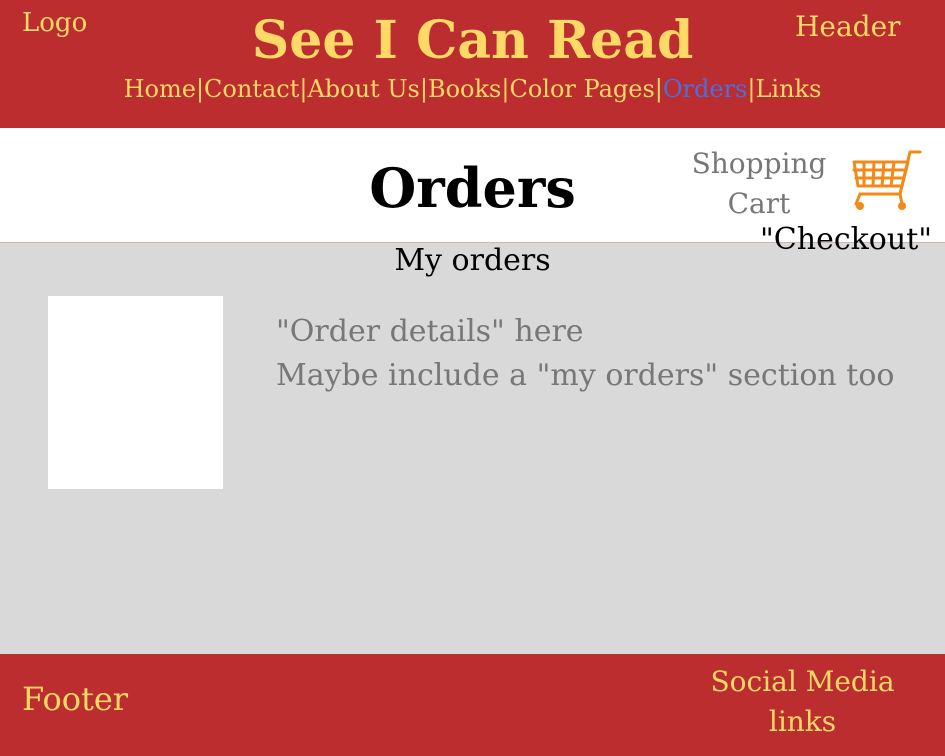  I want to click on cart-label-line2: Cart, so click(759, 203).